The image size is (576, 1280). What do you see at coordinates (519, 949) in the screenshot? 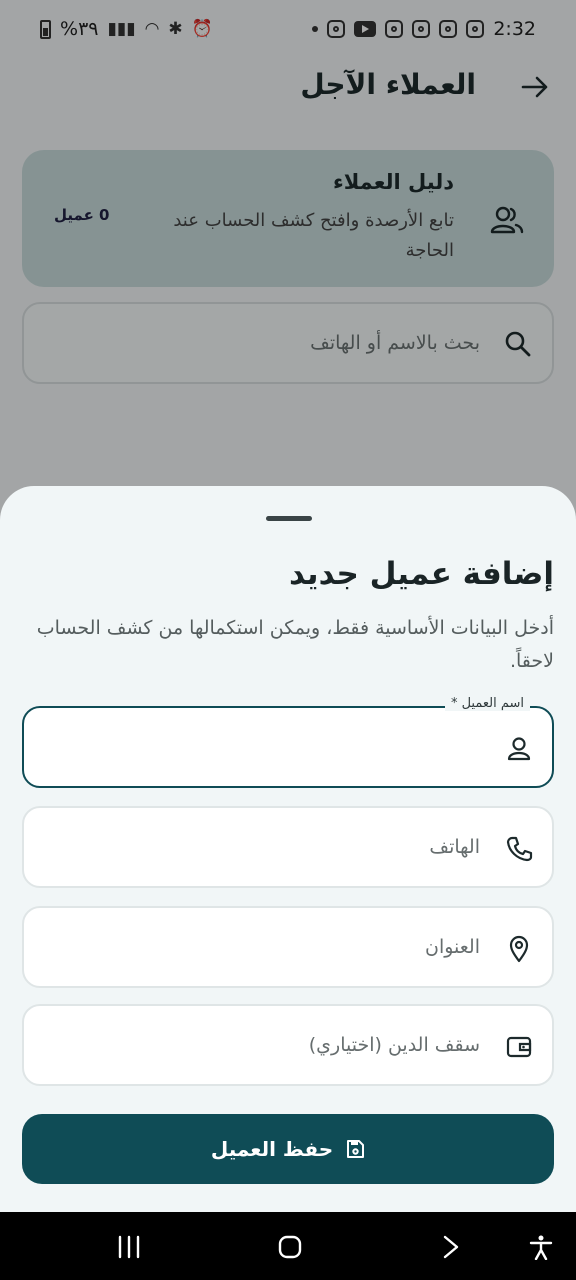
I see `location-pin-icon` at bounding box center [519, 949].